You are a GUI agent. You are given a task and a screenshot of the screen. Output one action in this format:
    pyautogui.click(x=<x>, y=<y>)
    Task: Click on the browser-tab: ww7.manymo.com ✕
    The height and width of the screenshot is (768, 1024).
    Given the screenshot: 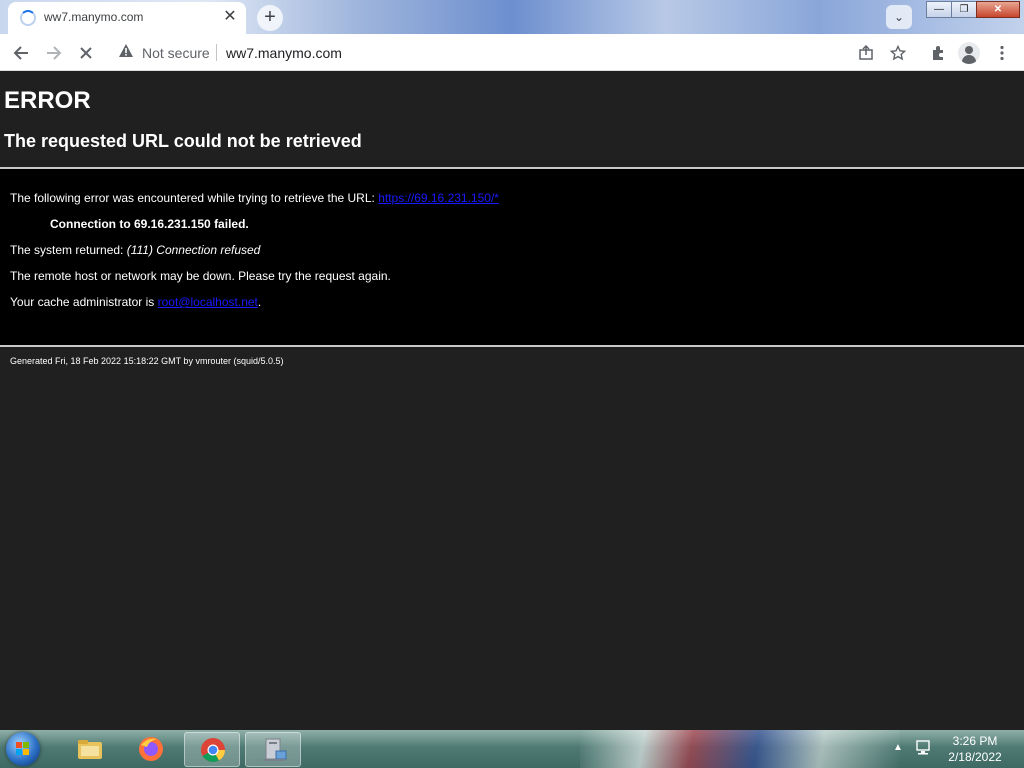 What is the action you would take?
    pyautogui.click(x=127, y=18)
    